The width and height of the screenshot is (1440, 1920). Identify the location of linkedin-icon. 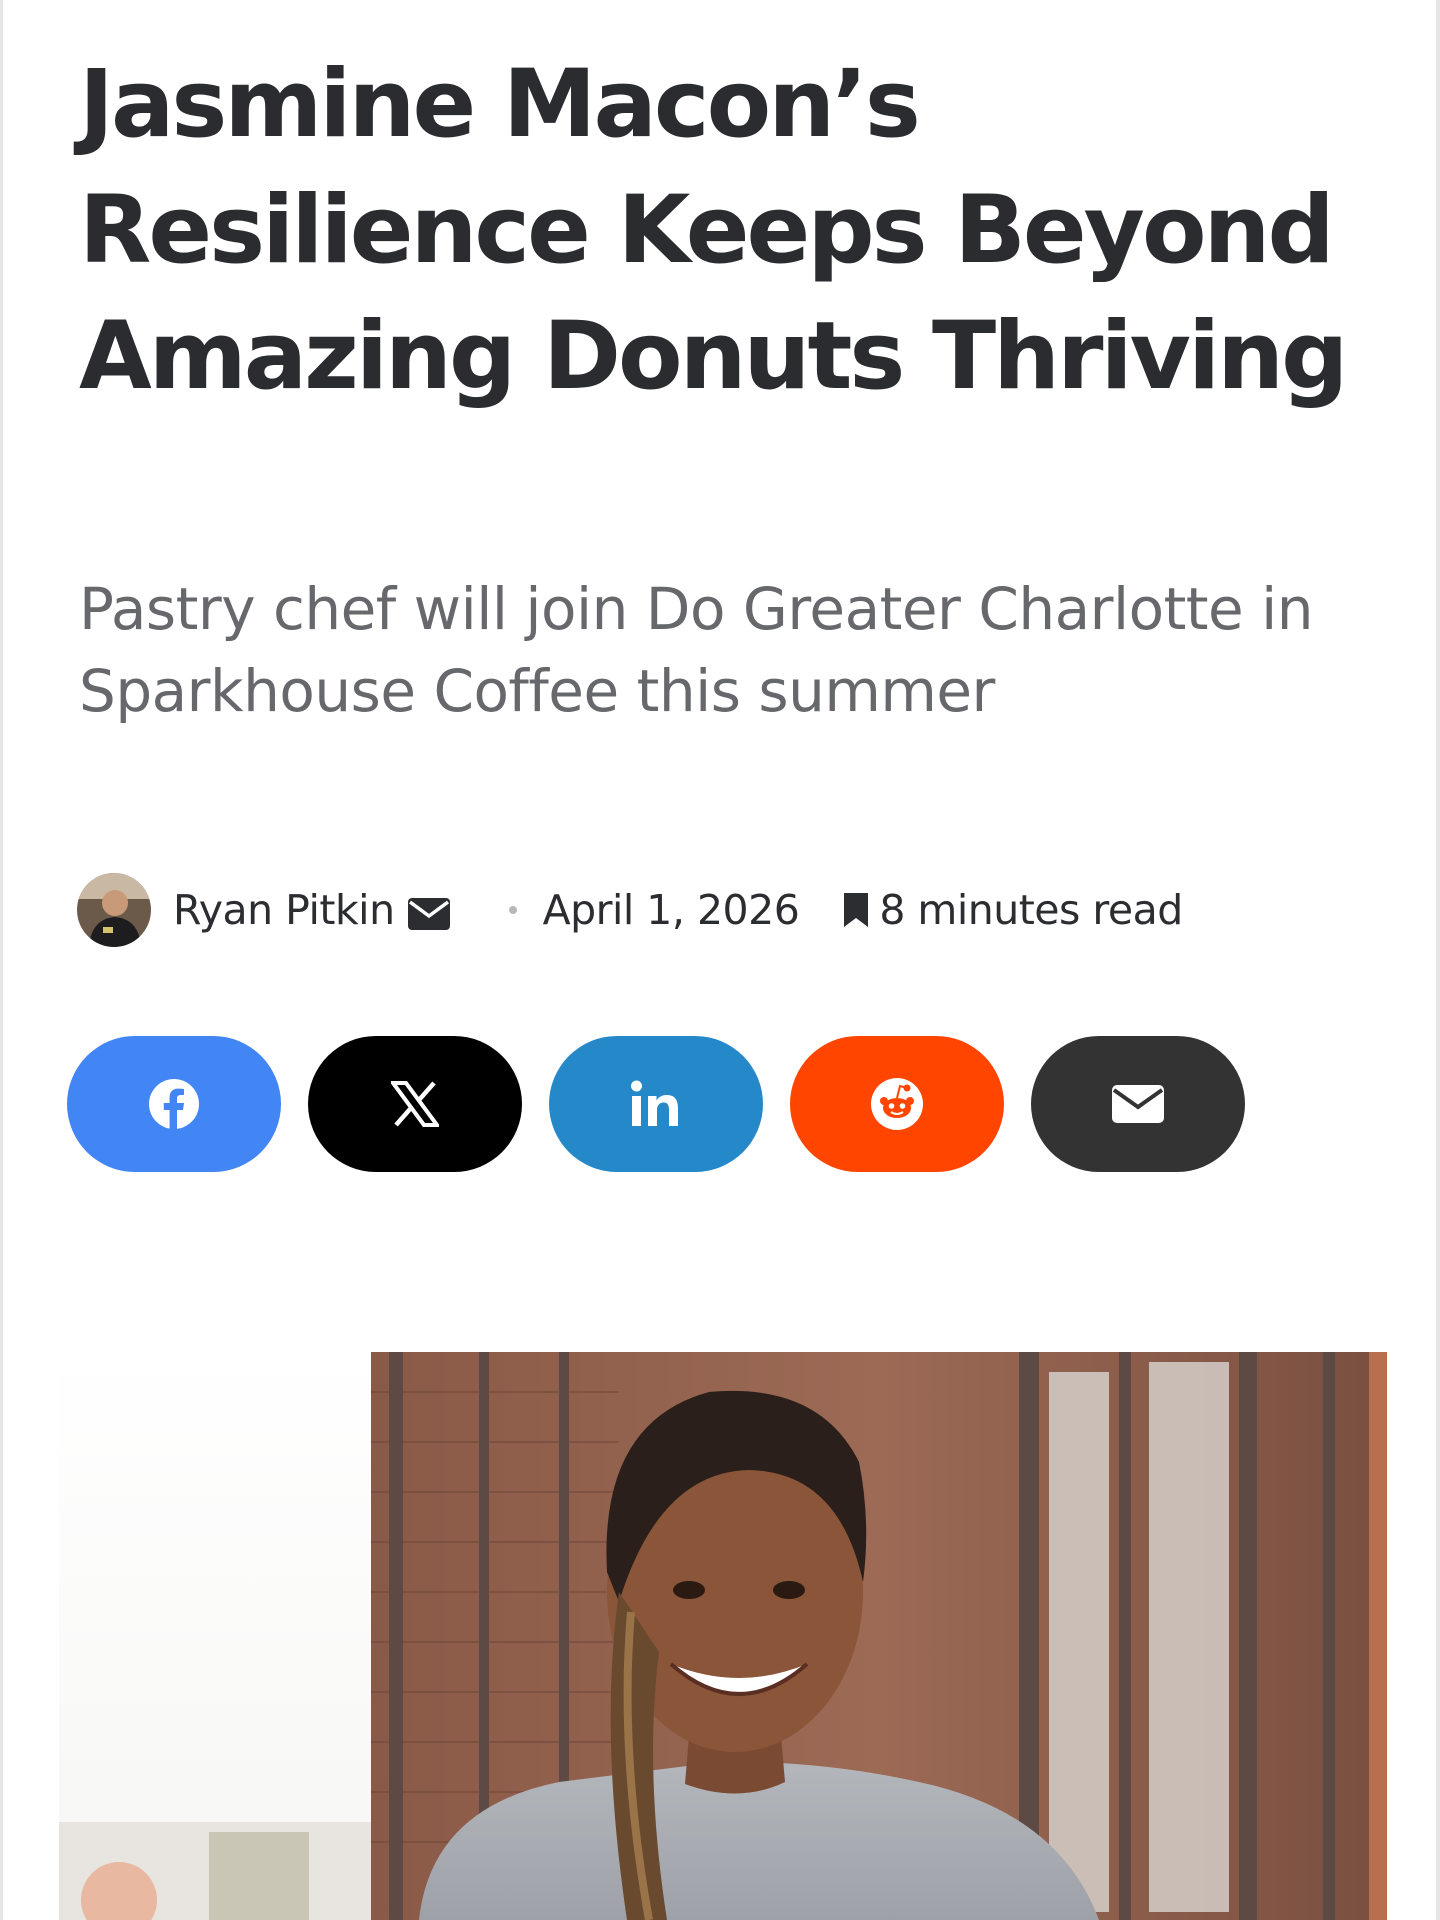
(656, 1104).